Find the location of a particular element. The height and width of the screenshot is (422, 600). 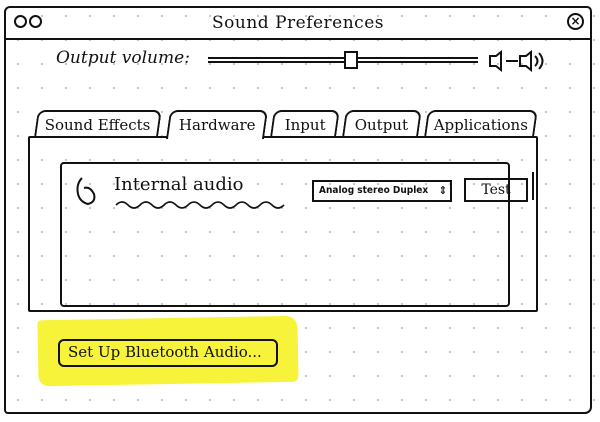

test-button: Test is located at coordinates (496, 190).